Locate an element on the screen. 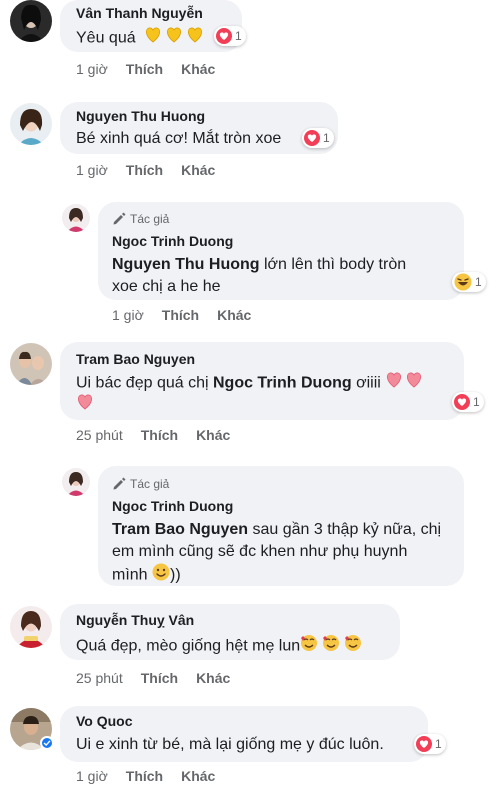  comment-text-end: )) is located at coordinates (175, 575).